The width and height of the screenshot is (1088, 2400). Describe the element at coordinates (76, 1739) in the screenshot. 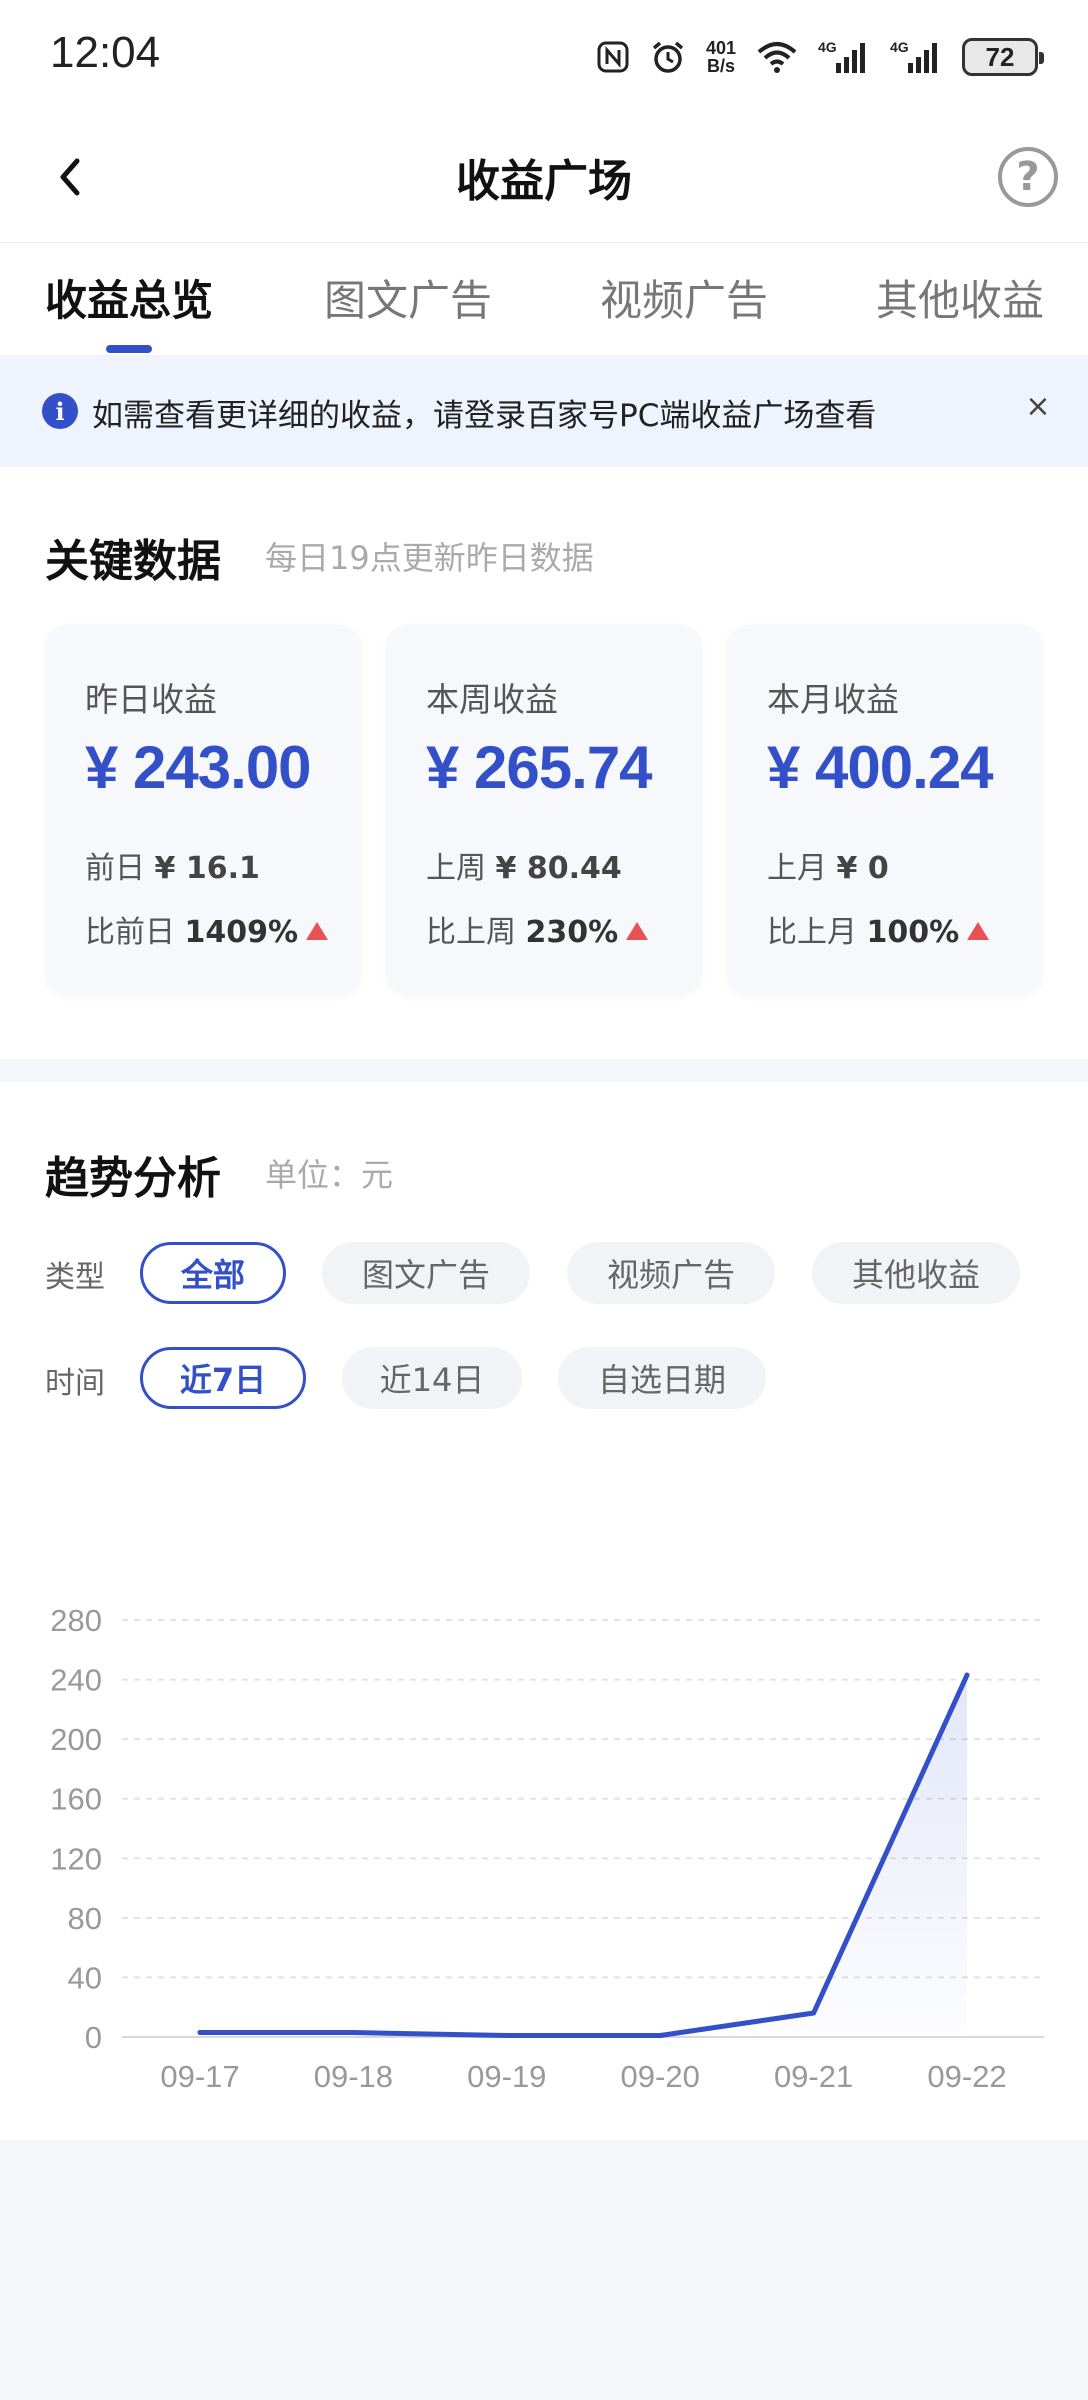

I see `y-tick-label: 200` at that location.